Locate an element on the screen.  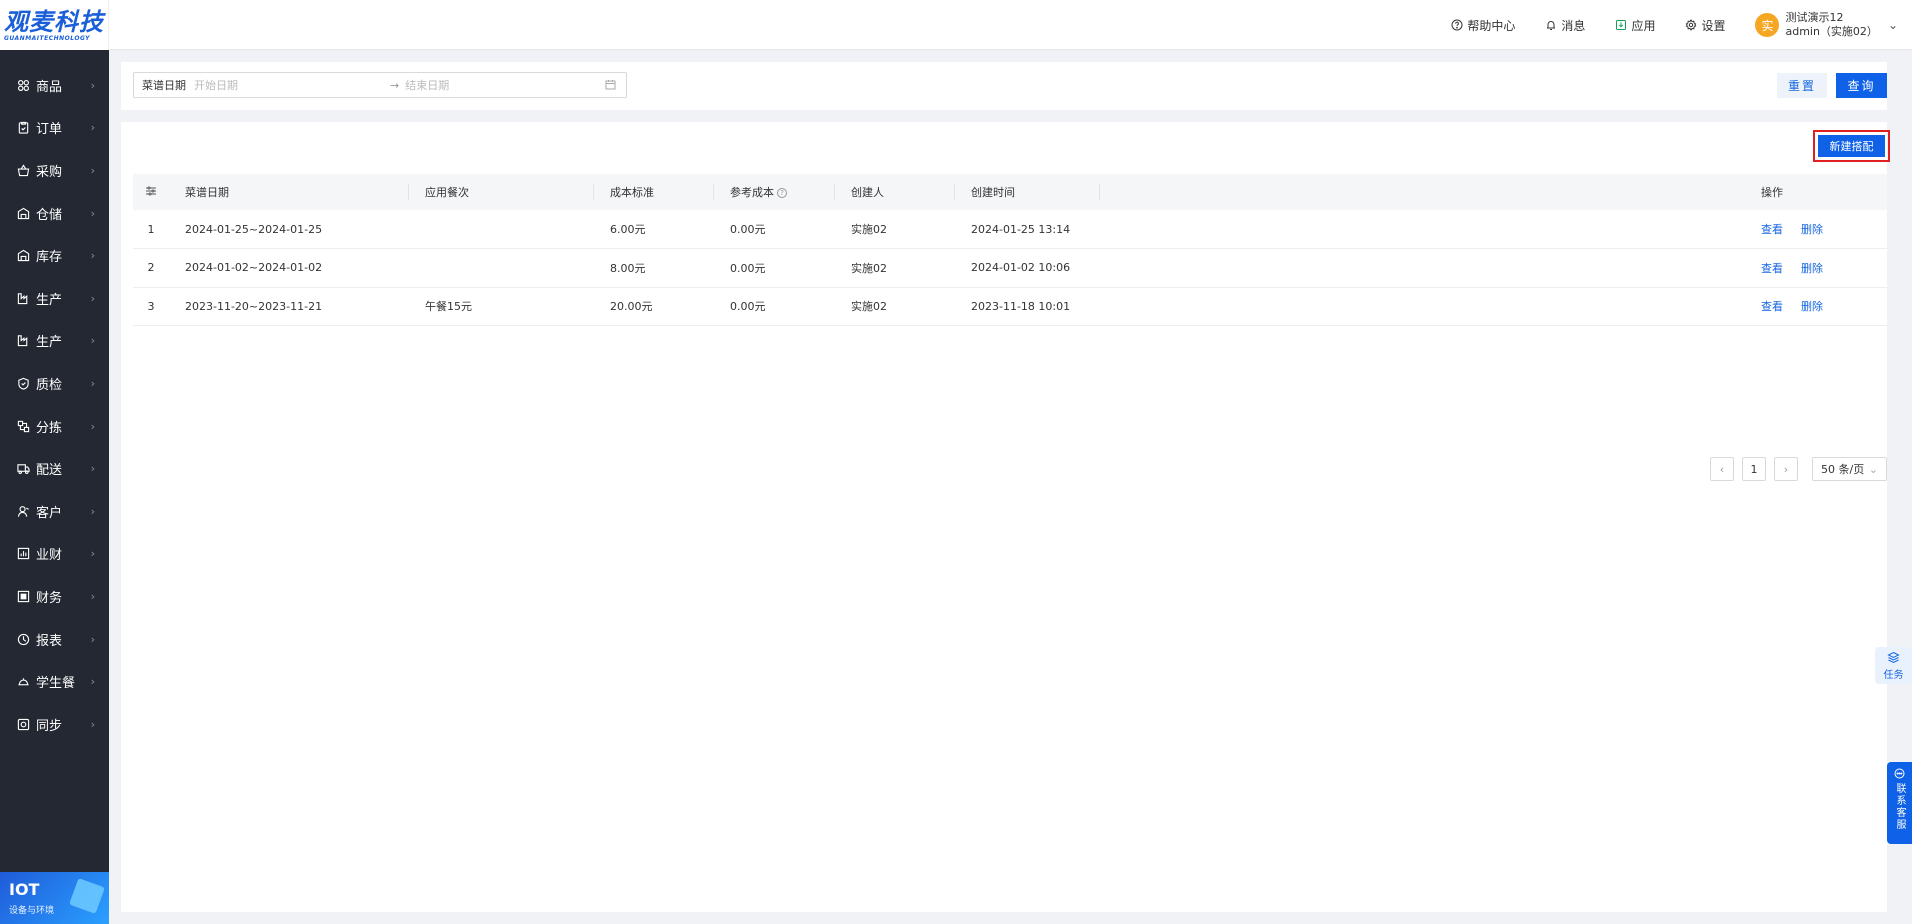
sidebar-item-reports: 报表 › is located at coordinates (54, 639).